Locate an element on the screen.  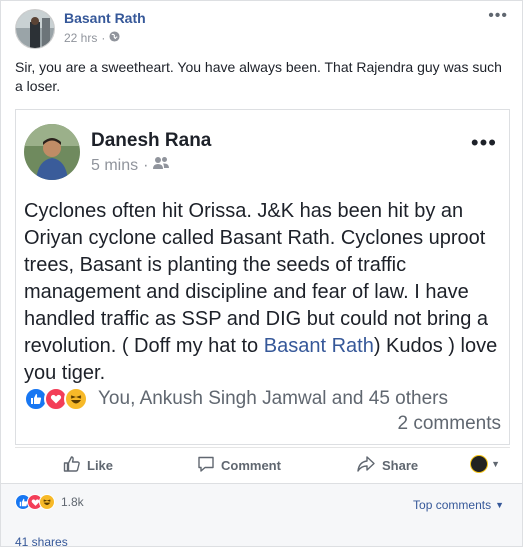
like-button: Like is located at coordinates (88, 465).